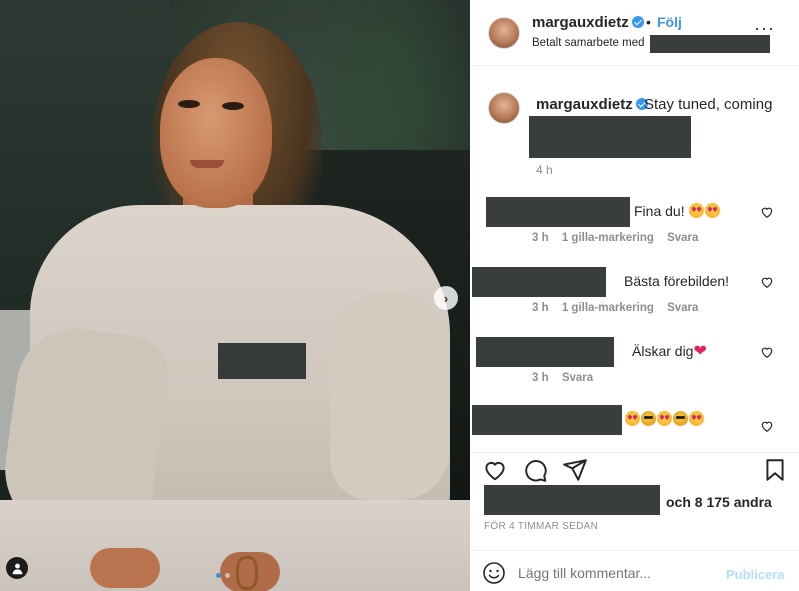 The width and height of the screenshot is (799, 591). Describe the element at coordinates (634, 367) in the screenshot. I see `comment-item: Älskar dig❤ 3 h Svara` at that location.